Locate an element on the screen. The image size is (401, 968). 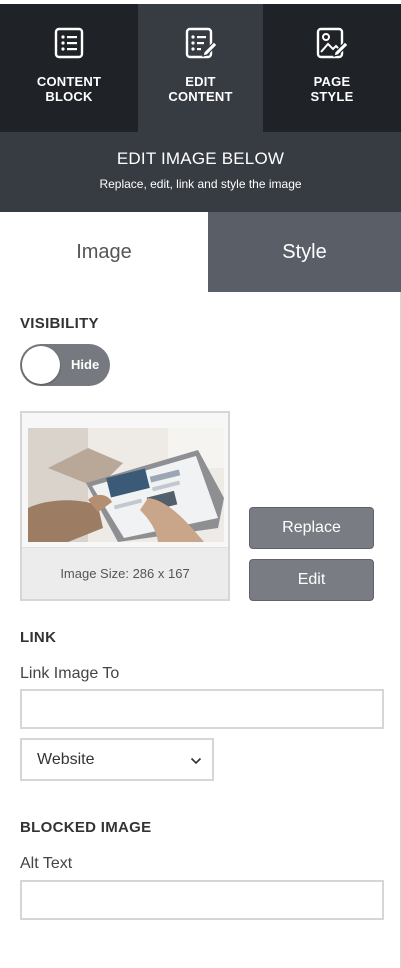
tab-bar: Image Style is located at coordinates (200, 252).